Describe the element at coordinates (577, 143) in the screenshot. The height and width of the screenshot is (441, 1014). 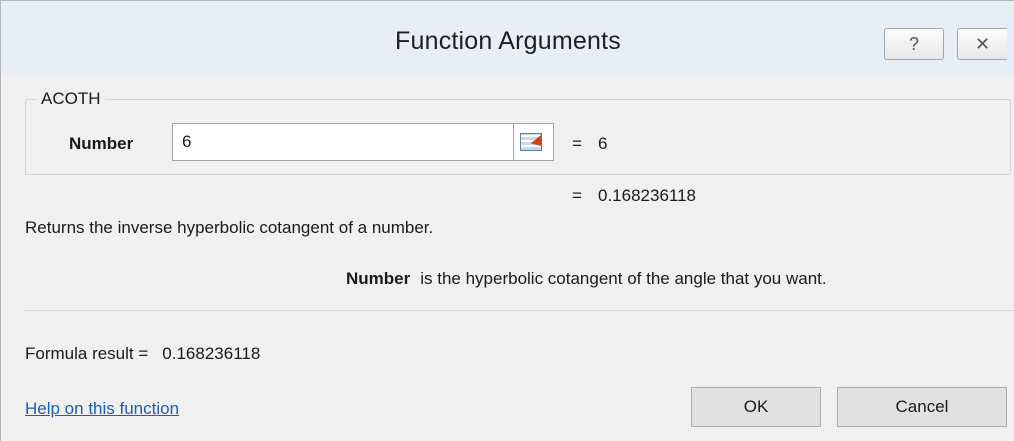
I see `argument-equals-sign: =` at that location.